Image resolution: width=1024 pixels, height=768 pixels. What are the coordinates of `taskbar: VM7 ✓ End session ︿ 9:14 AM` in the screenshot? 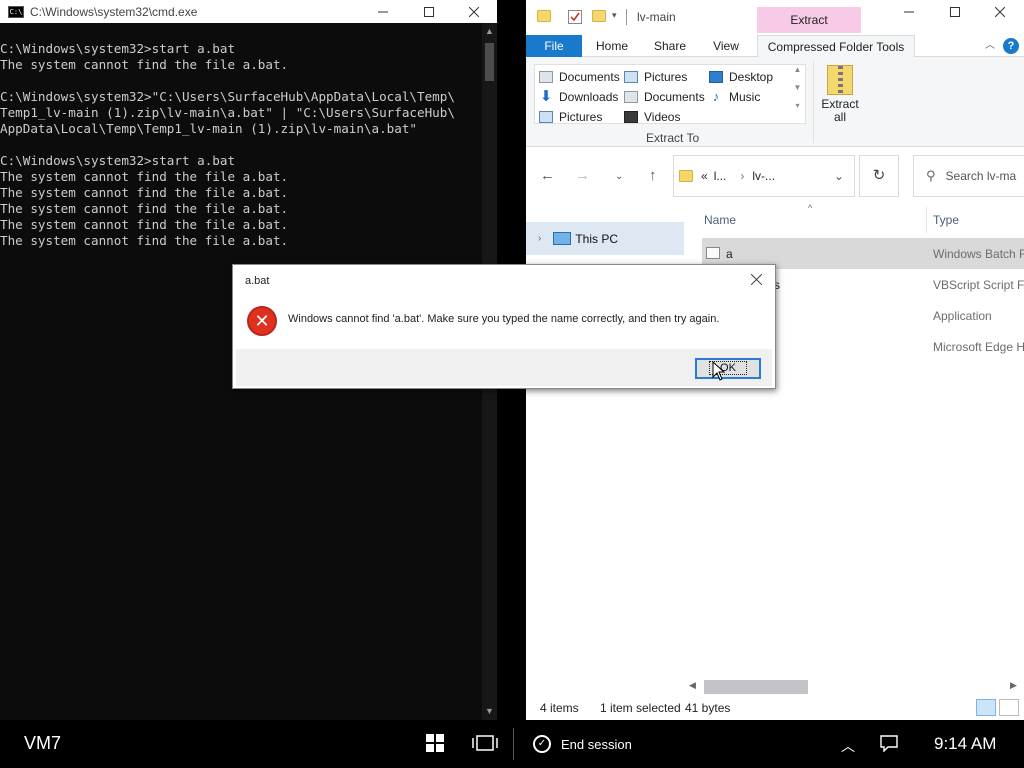 It's located at (512, 744).